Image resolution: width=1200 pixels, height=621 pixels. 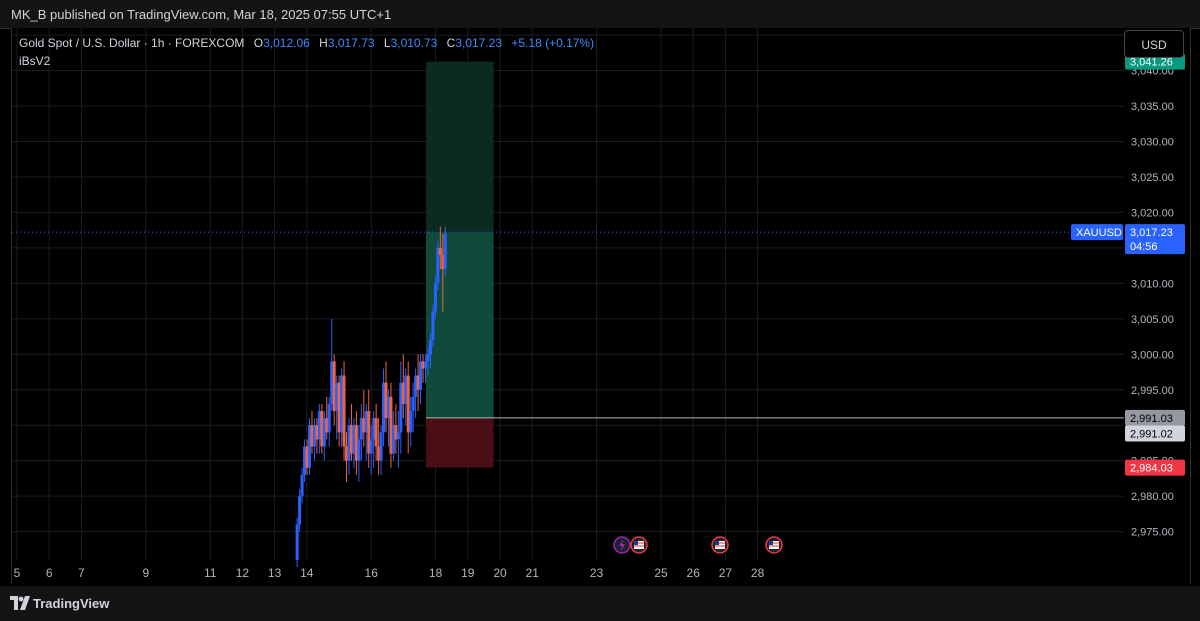 I want to click on time-tick-label: 7, so click(x=81, y=573).